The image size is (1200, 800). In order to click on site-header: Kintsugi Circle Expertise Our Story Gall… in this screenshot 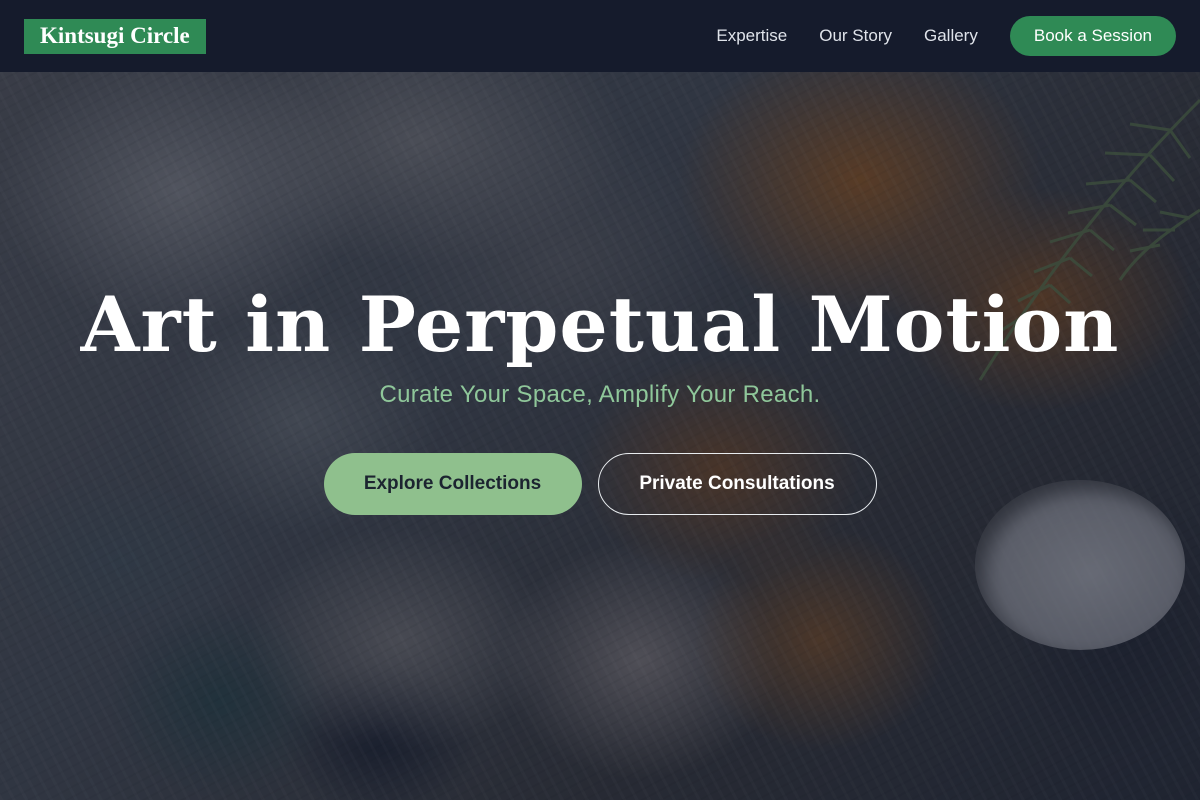, I will do `click(600, 36)`.